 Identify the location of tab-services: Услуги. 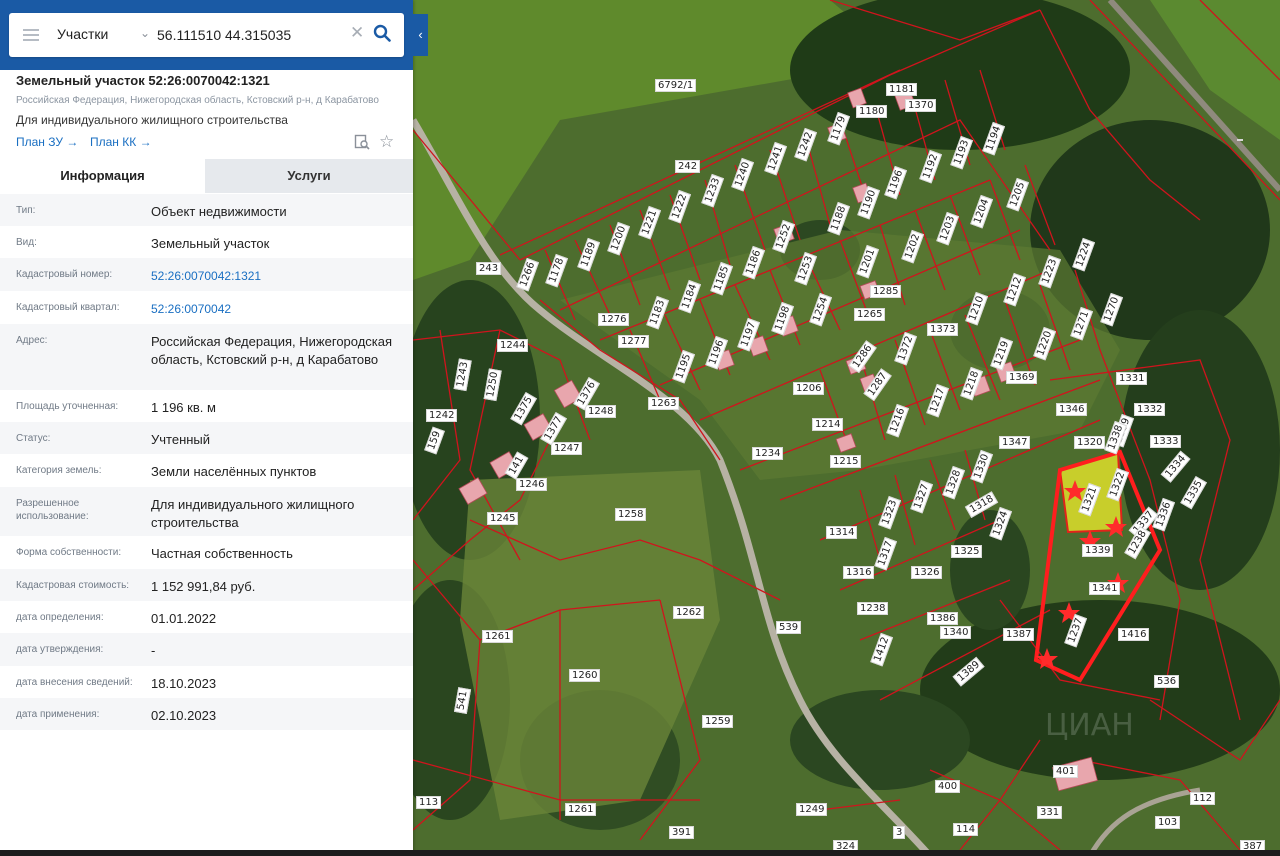
(309, 176).